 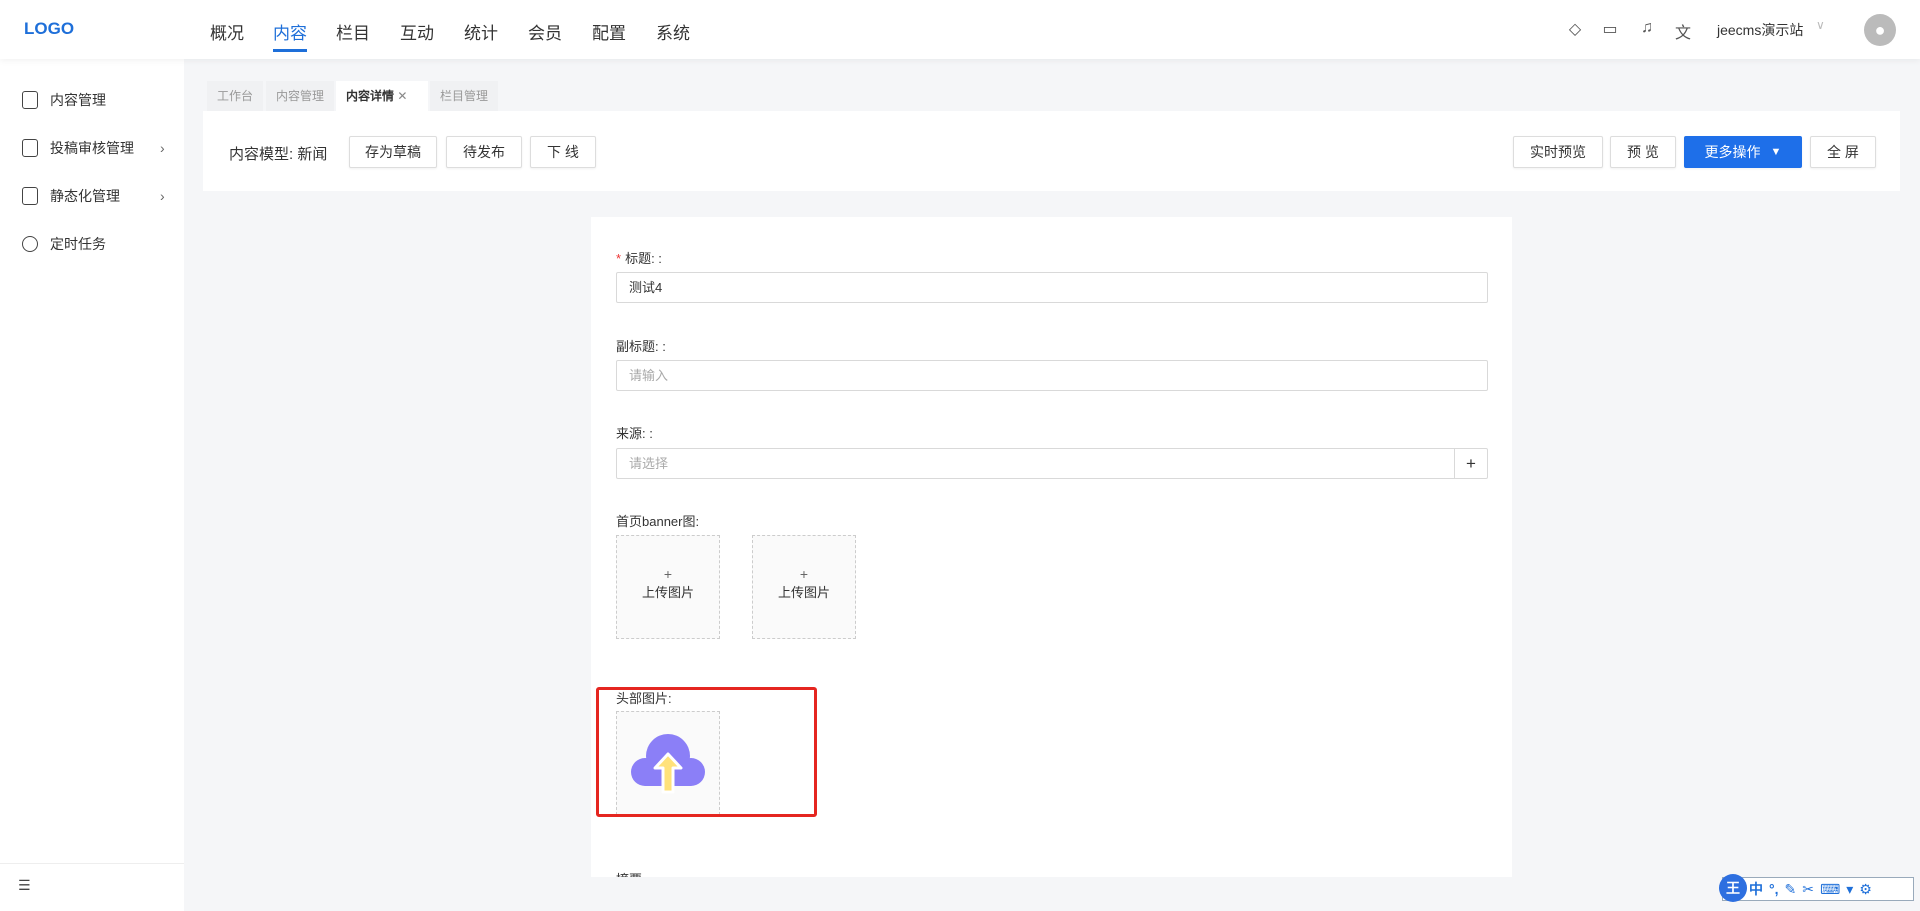 What do you see at coordinates (1830, 889) in the screenshot?
I see `keyboard-icon: ⌨` at bounding box center [1830, 889].